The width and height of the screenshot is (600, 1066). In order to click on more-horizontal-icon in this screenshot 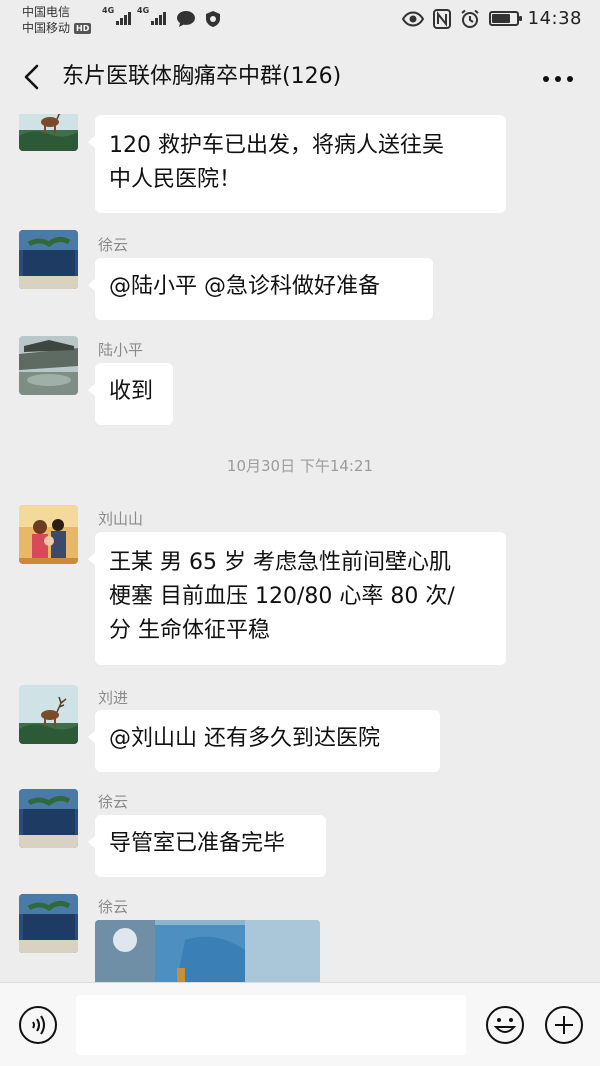, I will do `click(558, 79)`.